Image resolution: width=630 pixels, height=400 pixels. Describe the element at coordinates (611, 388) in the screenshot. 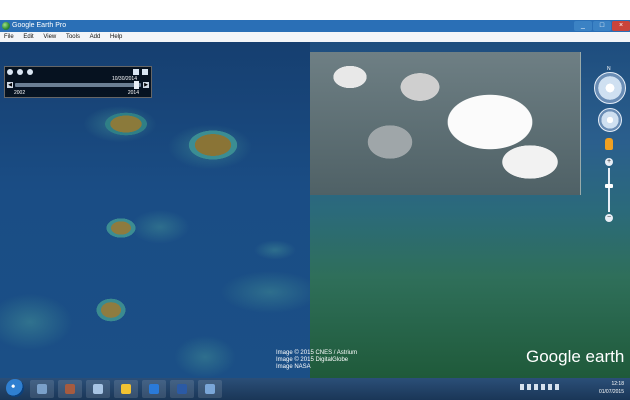

I see `system-clock: 12:18 01/07/2015` at that location.